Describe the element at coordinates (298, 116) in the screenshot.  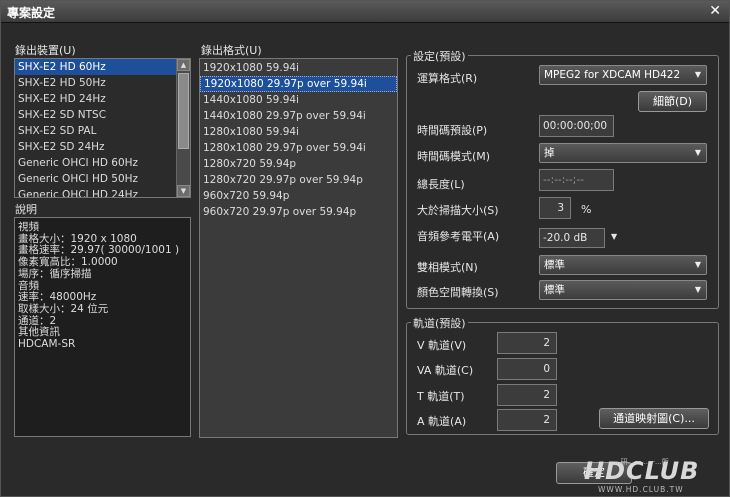
I see `format-list-item: 1440x1080 29.97p over 59.94i` at that location.